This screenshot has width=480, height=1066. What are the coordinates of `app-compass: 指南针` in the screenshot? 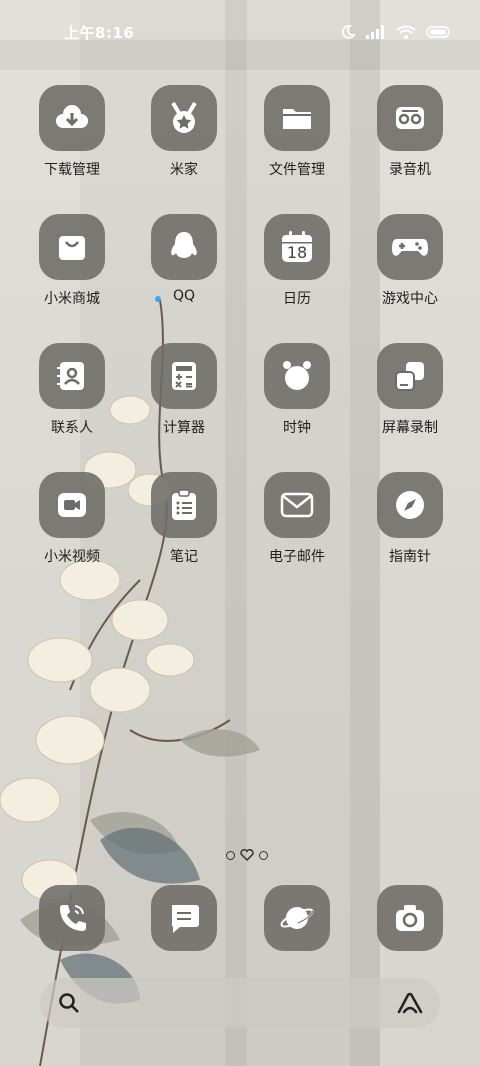 It's located at (410, 519).